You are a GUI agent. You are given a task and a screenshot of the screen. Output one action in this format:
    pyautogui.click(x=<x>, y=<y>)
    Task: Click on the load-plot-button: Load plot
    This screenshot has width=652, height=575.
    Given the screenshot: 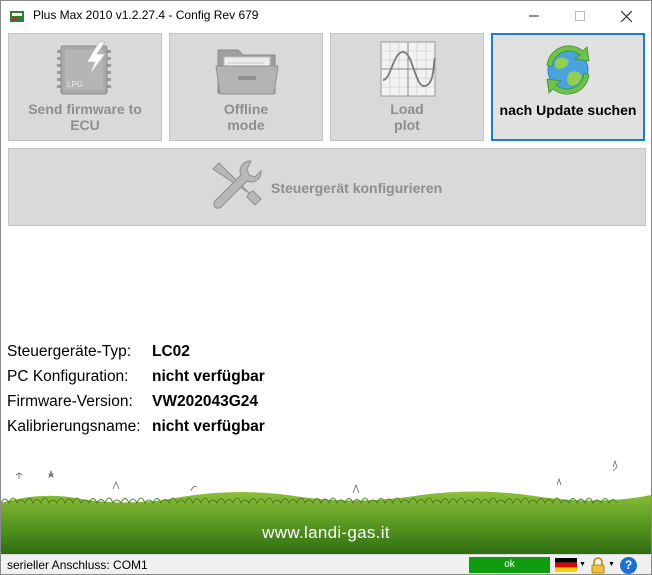 What is the action you would take?
    pyautogui.click(x=407, y=87)
    